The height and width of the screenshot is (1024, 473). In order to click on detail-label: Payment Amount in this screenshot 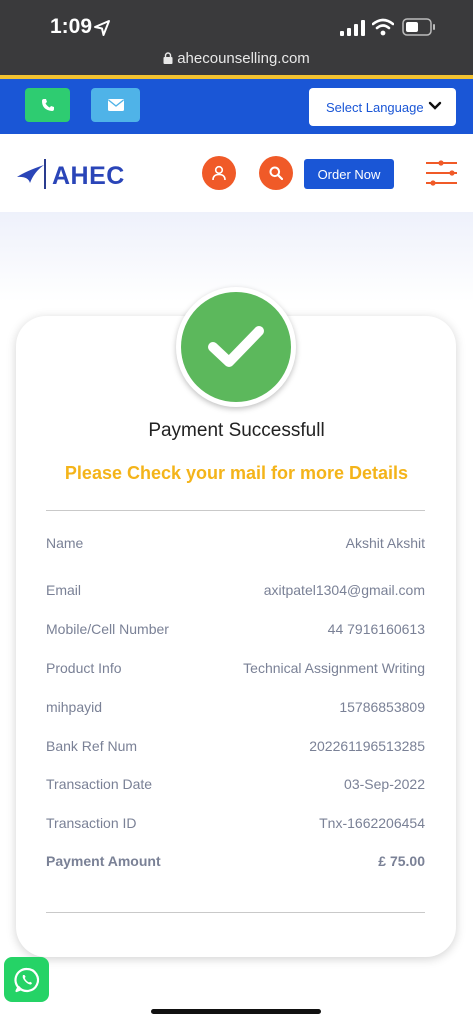, I will do `click(103, 861)`.